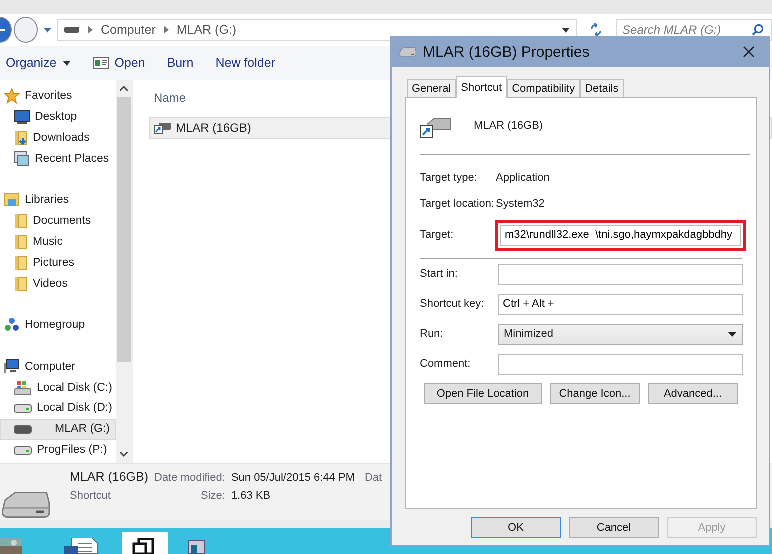 Image resolution: width=772 pixels, height=554 pixels. I want to click on forward-button, so click(26, 30).